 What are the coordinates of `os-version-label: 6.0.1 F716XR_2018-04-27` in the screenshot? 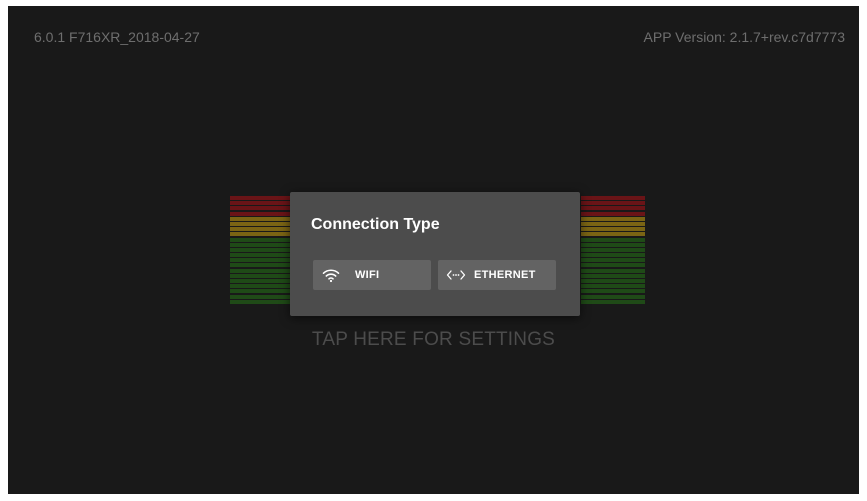 It's located at (117, 37).